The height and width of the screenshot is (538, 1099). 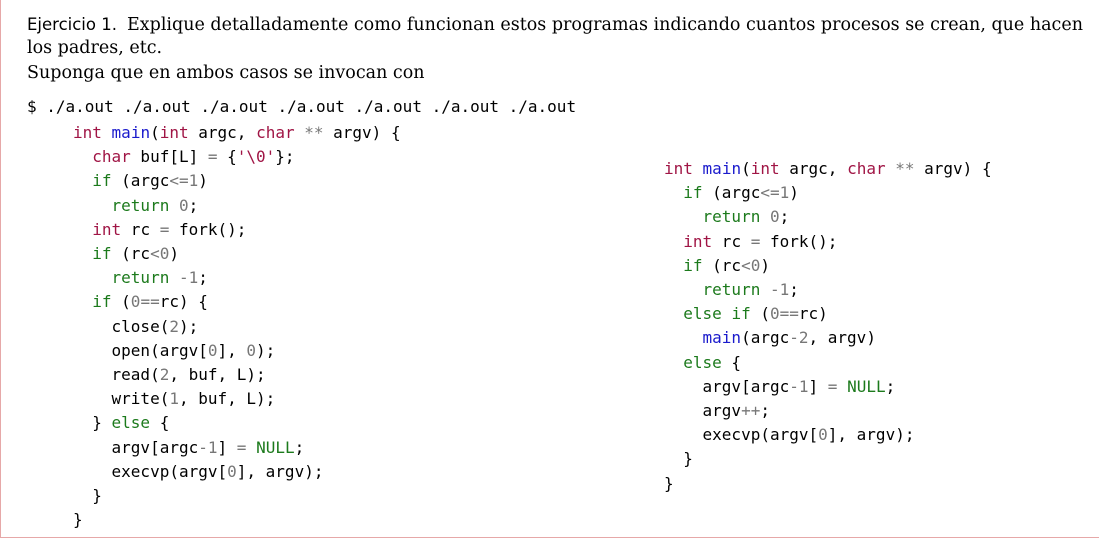 What do you see at coordinates (136, 326) in the screenshot?
I see `code-left-line: close(2);` at bounding box center [136, 326].